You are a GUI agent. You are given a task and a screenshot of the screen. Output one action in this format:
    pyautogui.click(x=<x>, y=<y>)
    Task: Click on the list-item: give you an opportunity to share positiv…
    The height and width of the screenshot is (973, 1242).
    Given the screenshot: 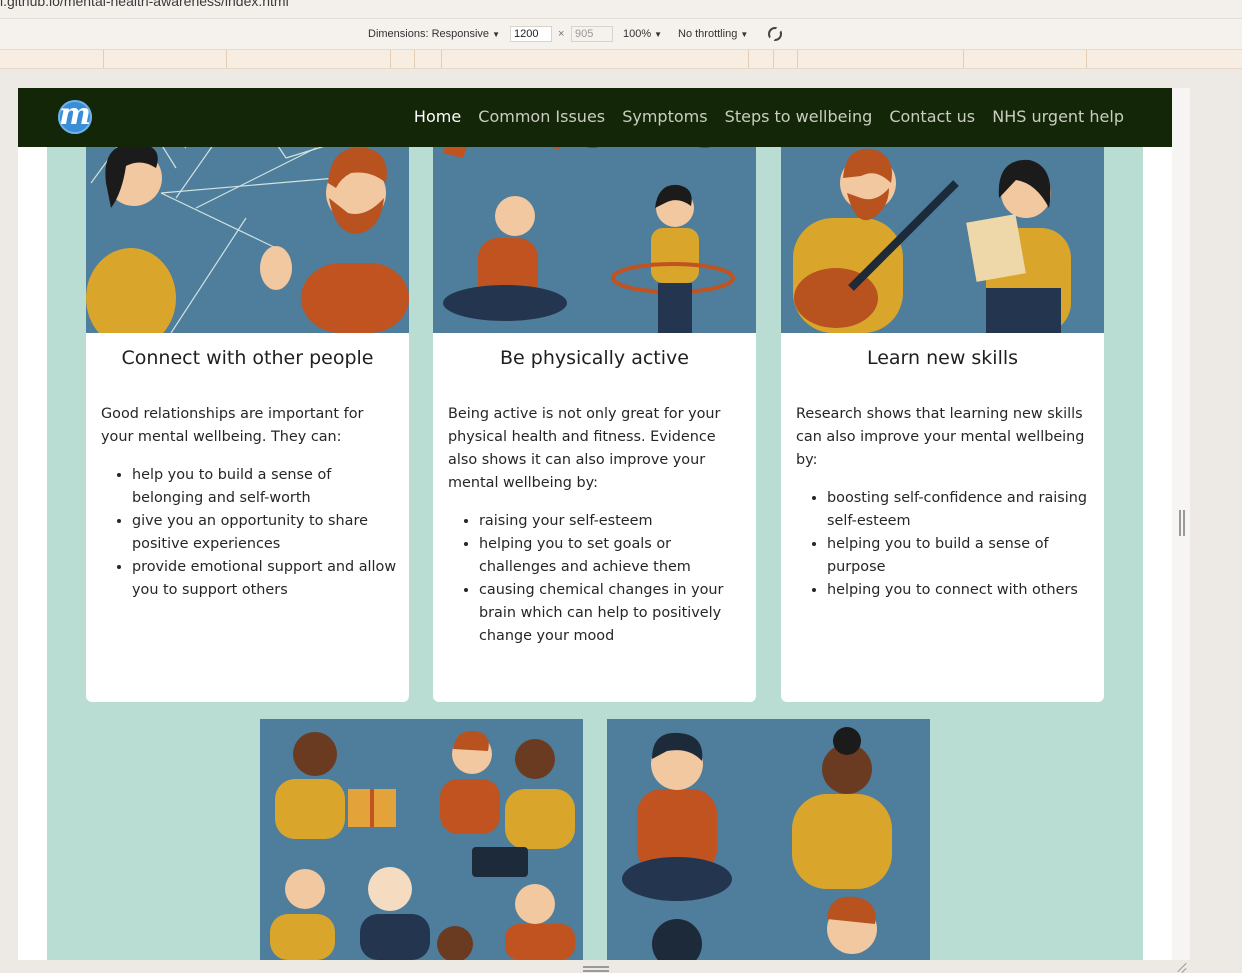 What is the action you would take?
    pyautogui.click(x=265, y=533)
    